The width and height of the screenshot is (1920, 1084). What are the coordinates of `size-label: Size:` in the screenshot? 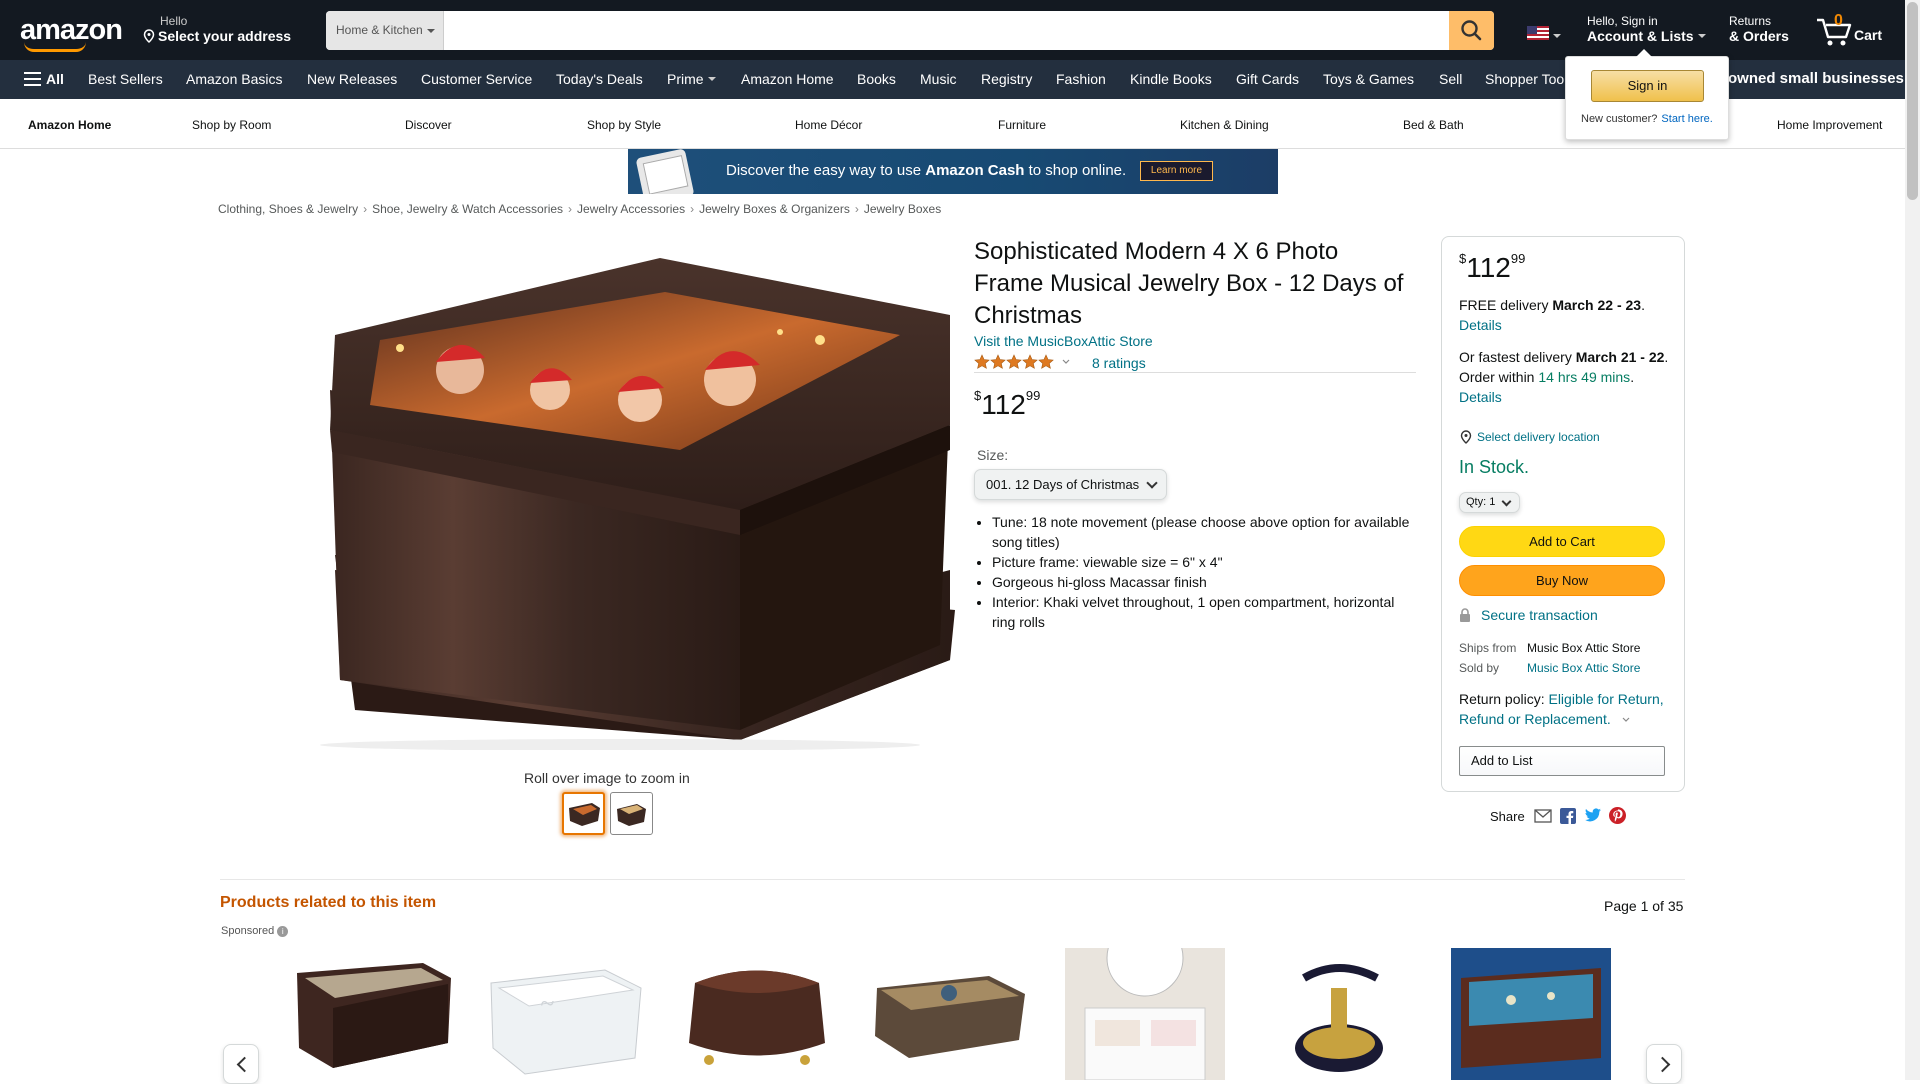 It's located at (993, 455).